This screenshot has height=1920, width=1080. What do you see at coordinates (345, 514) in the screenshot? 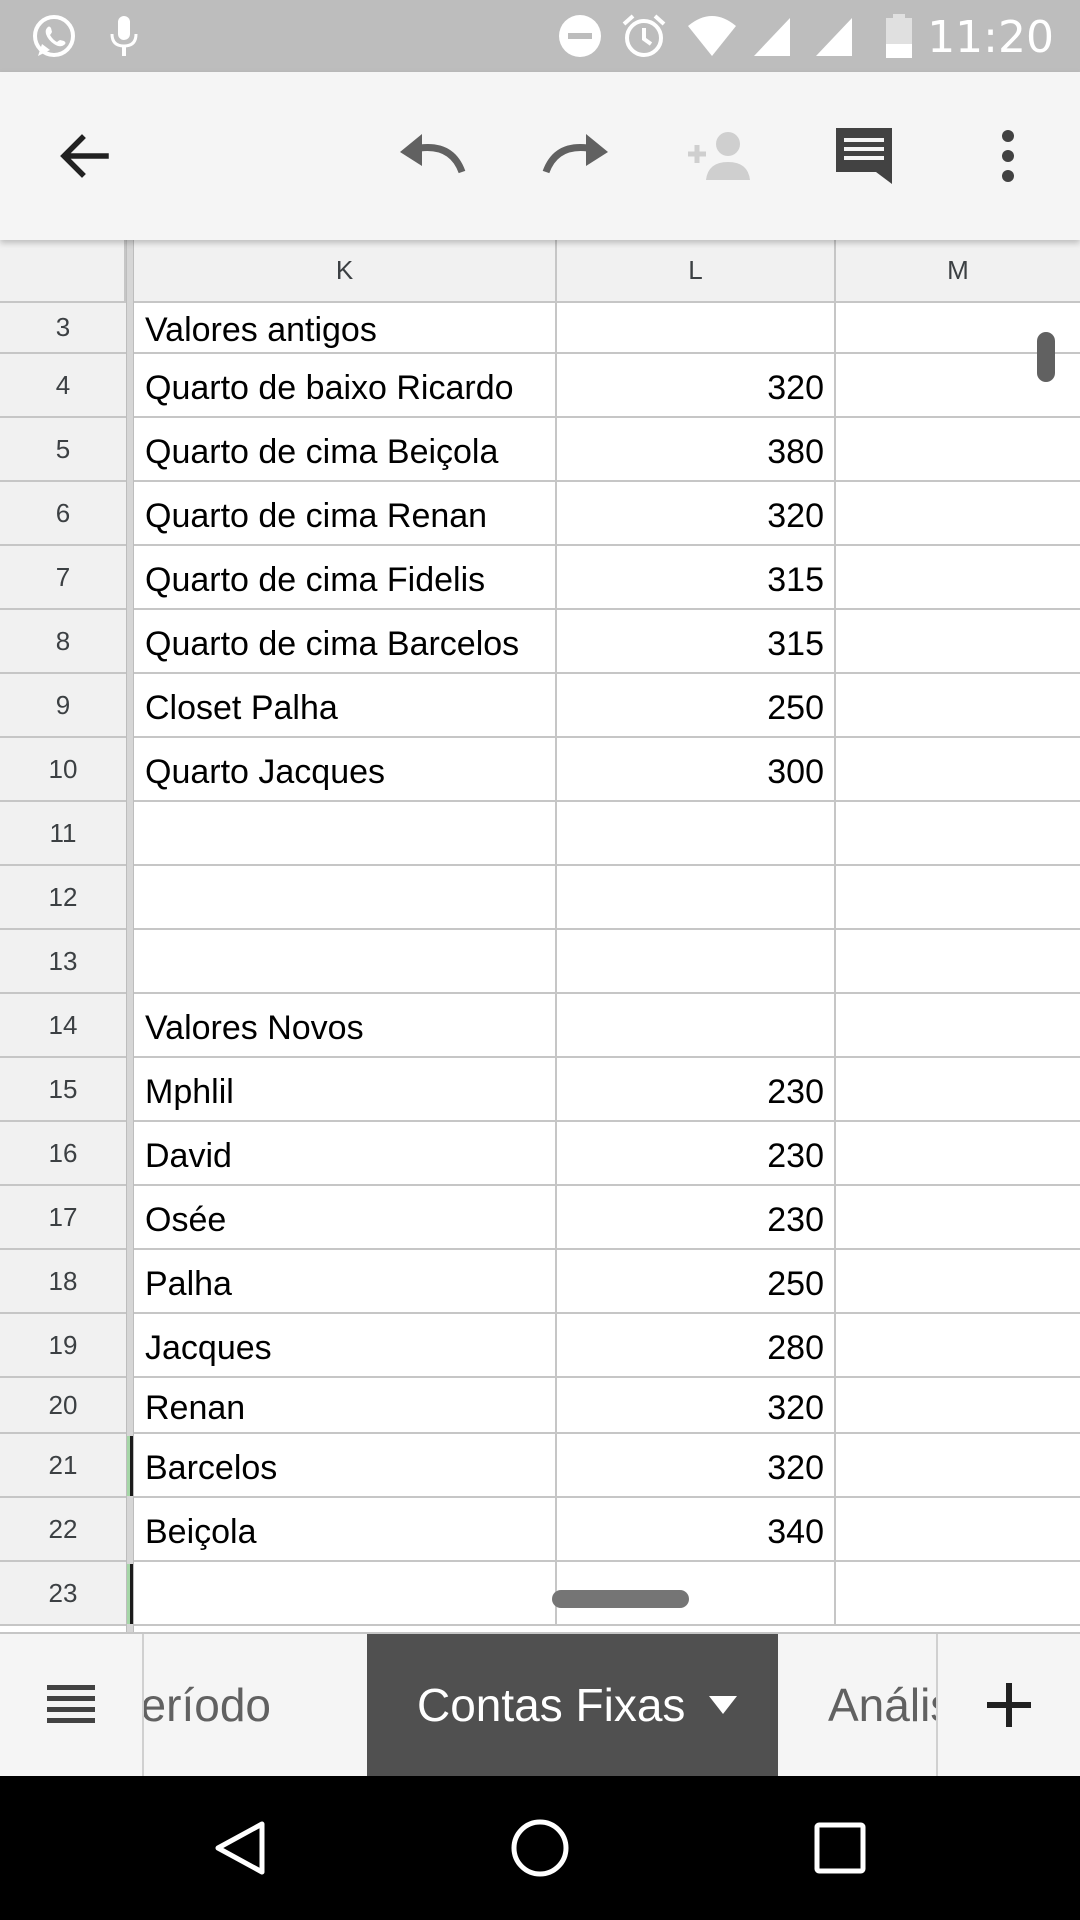
I see `cell-k: Quarto de cima Renan` at bounding box center [345, 514].